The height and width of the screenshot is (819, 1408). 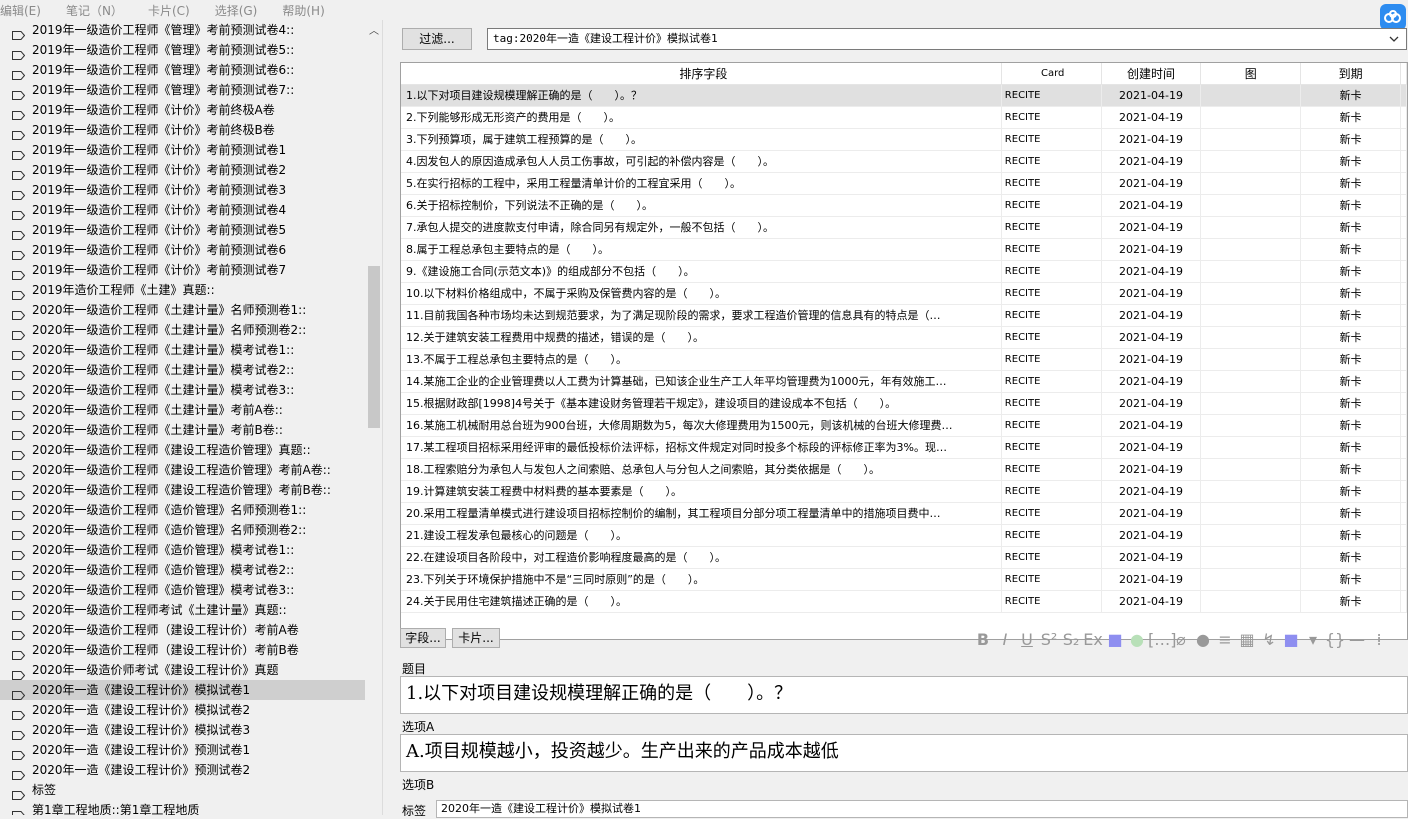 What do you see at coordinates (904, 250) in the screenshot?
I see `table-row: 8.属于工程总承包主要特点的是（ ）。 RECITE 2021-04-19 新卡` at bounding box center [904, 250].